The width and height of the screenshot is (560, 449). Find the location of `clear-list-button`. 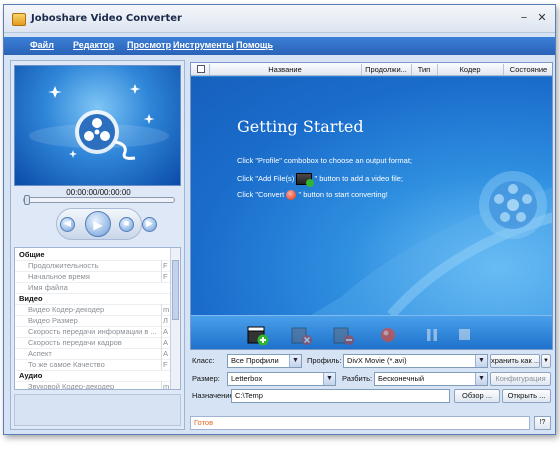

clear-list-button is located at coordinates (344, 335).